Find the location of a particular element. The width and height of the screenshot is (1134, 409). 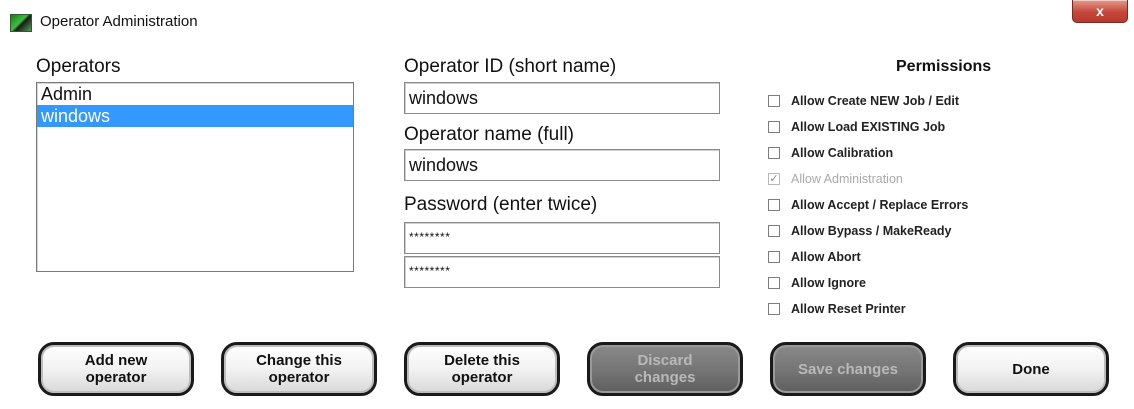

save-changes-button-label: Save changes is located at coordinates (848, 369).